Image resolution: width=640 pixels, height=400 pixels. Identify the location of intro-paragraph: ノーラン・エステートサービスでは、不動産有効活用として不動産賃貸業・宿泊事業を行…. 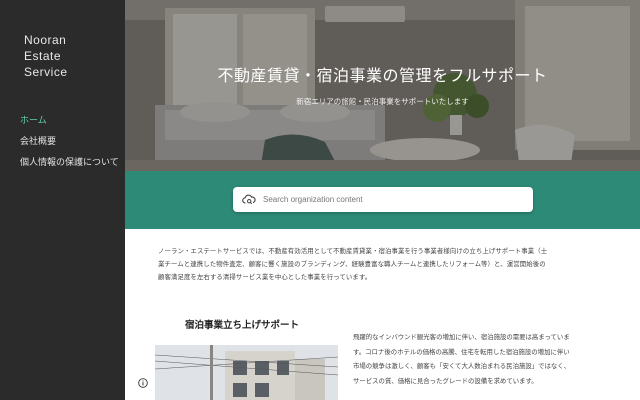
(382, 264).